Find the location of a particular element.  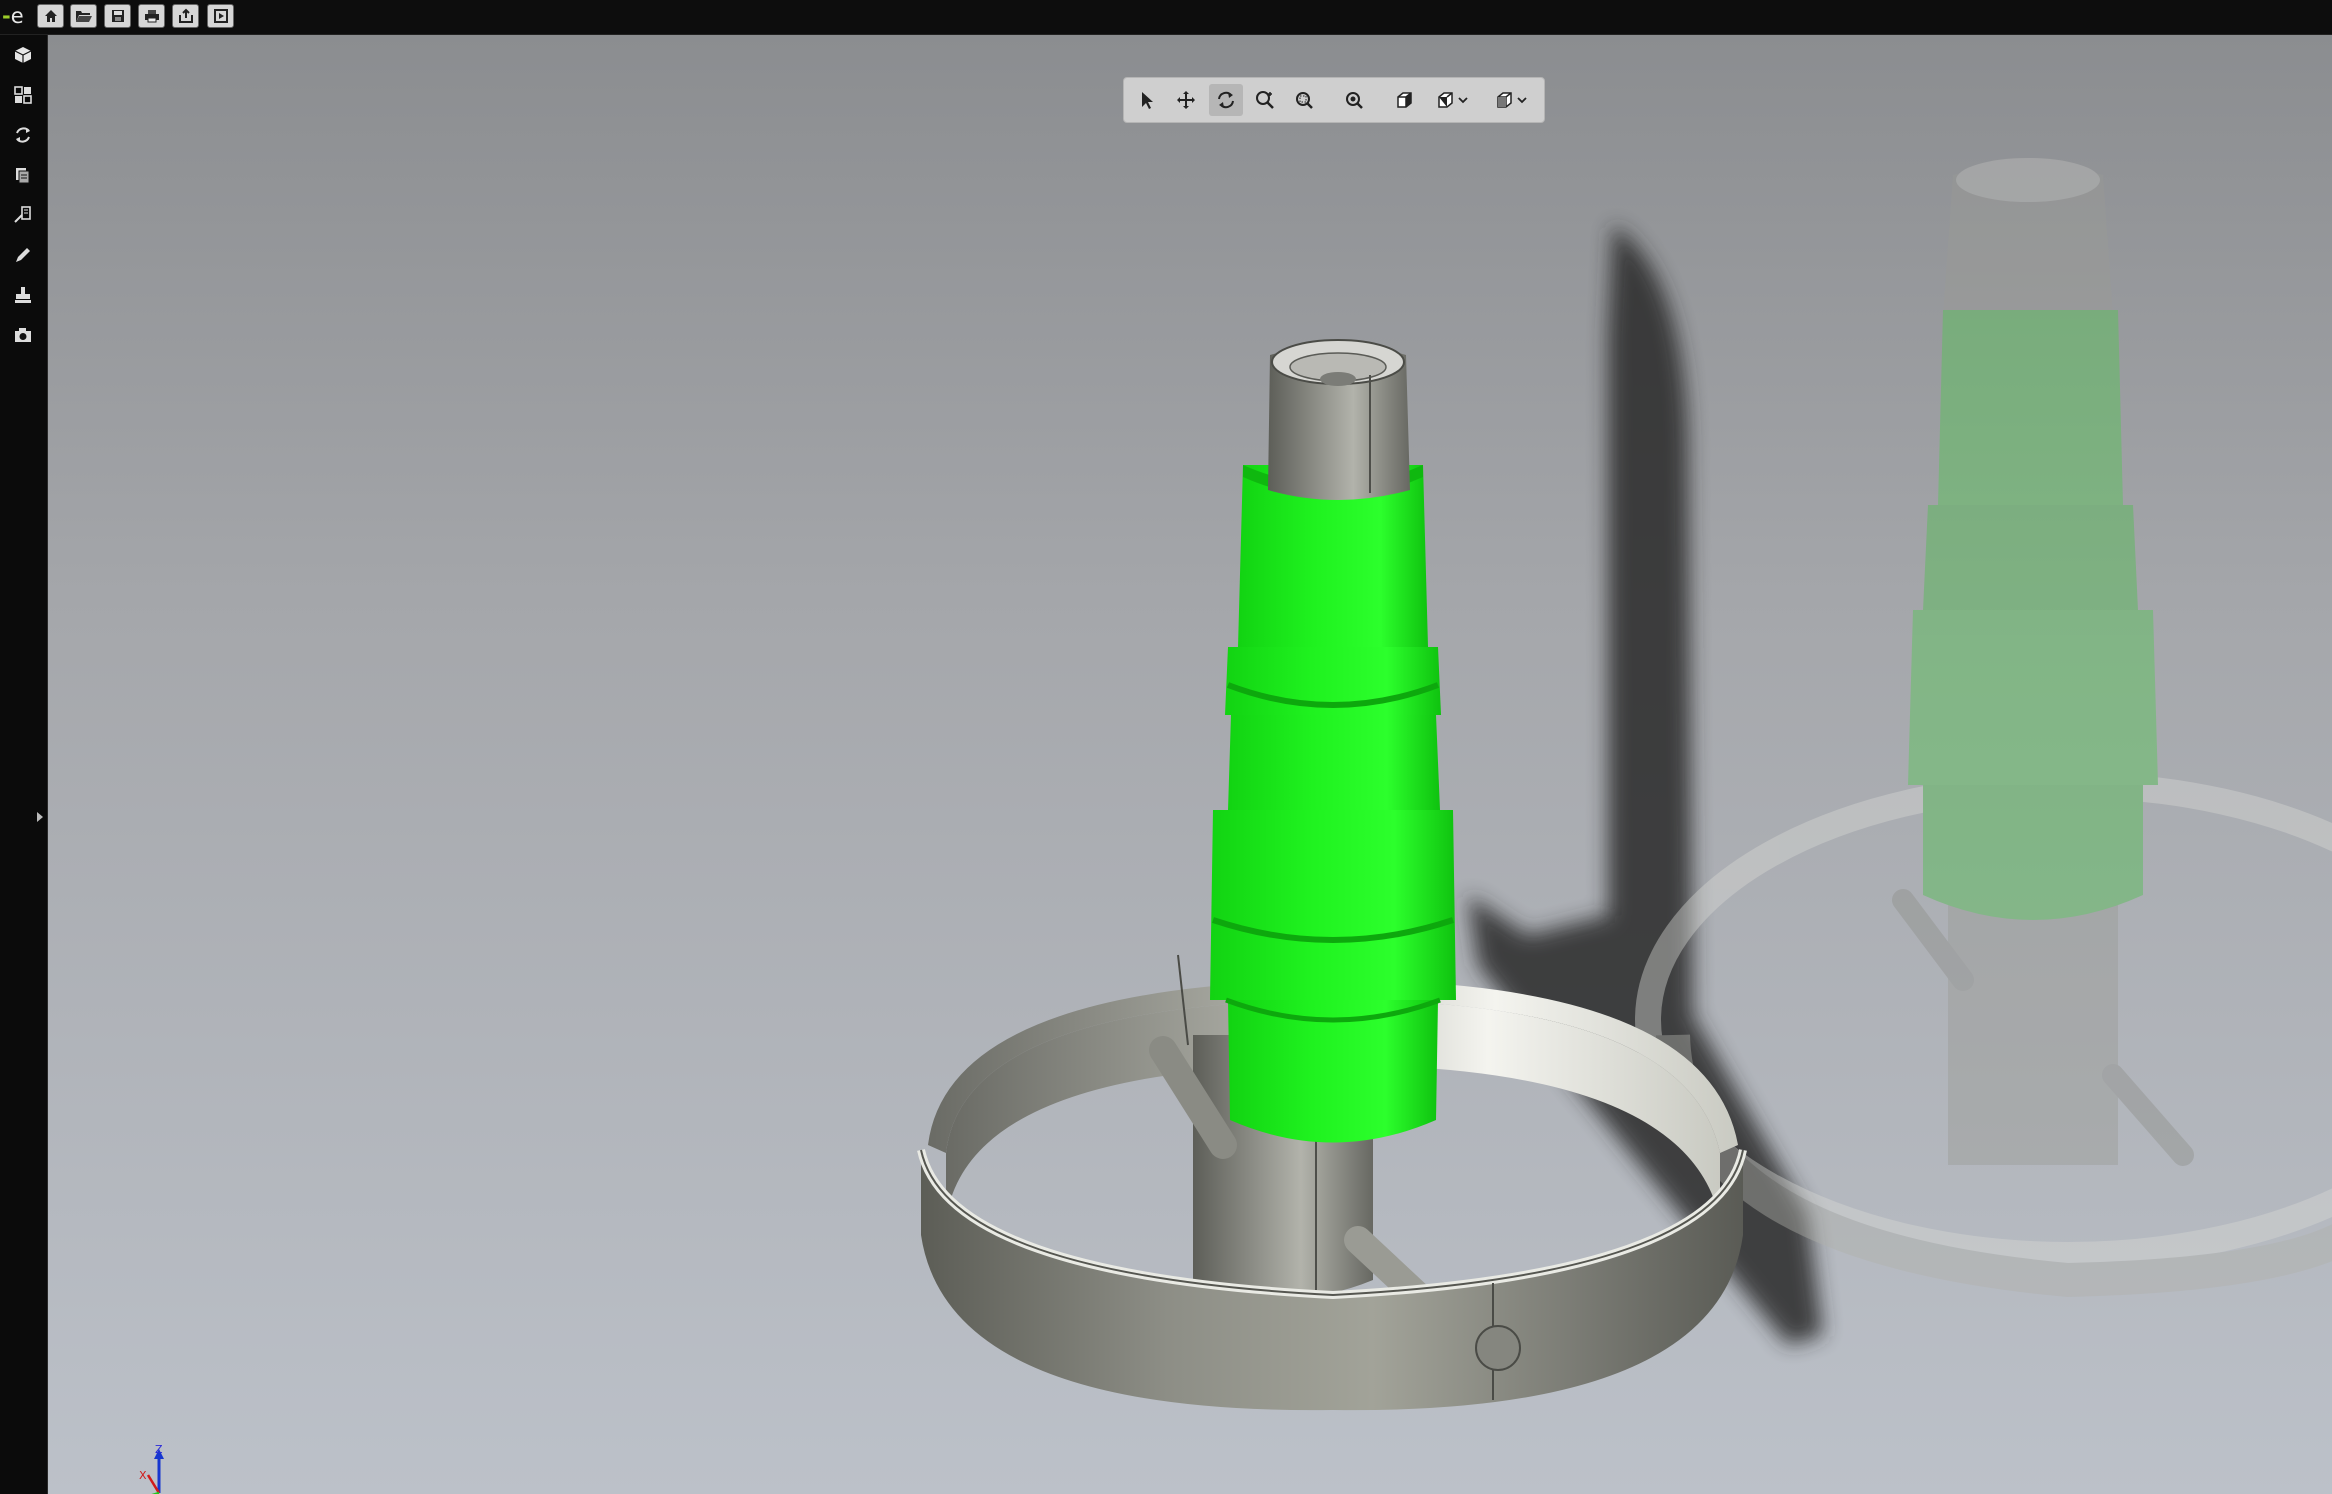

sidebar-item-snapshot is located at coordinates (23, 335).